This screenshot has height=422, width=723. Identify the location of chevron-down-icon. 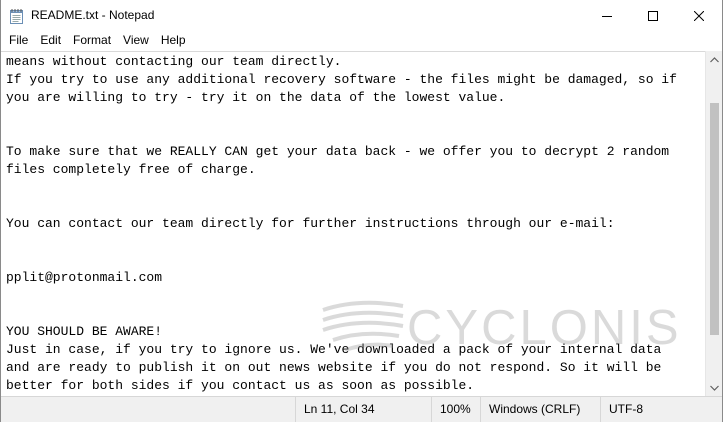
(714, 388).